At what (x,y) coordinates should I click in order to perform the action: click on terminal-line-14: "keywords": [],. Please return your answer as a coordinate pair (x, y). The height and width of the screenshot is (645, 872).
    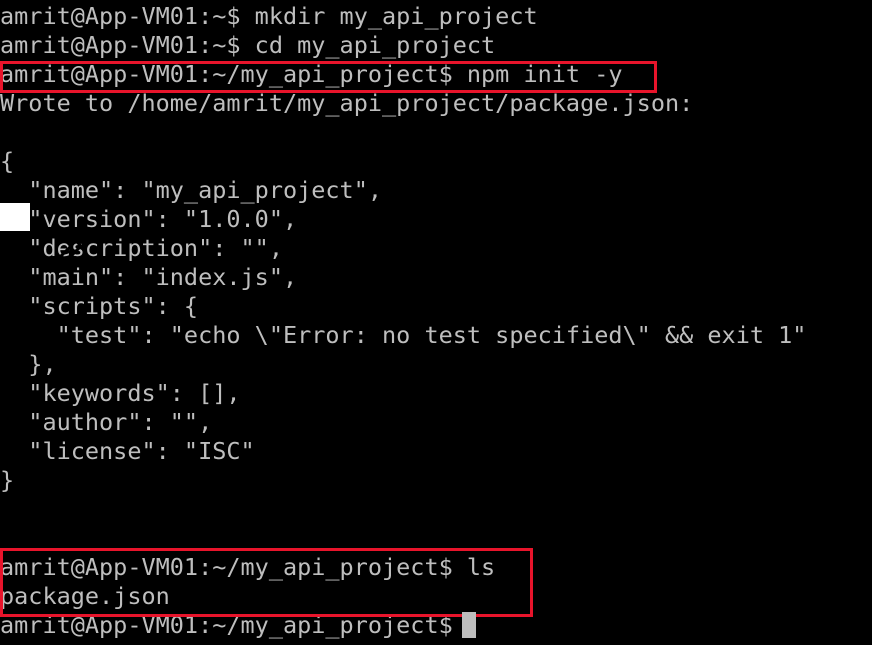
    Looking at the image, I should click on (120, 393).